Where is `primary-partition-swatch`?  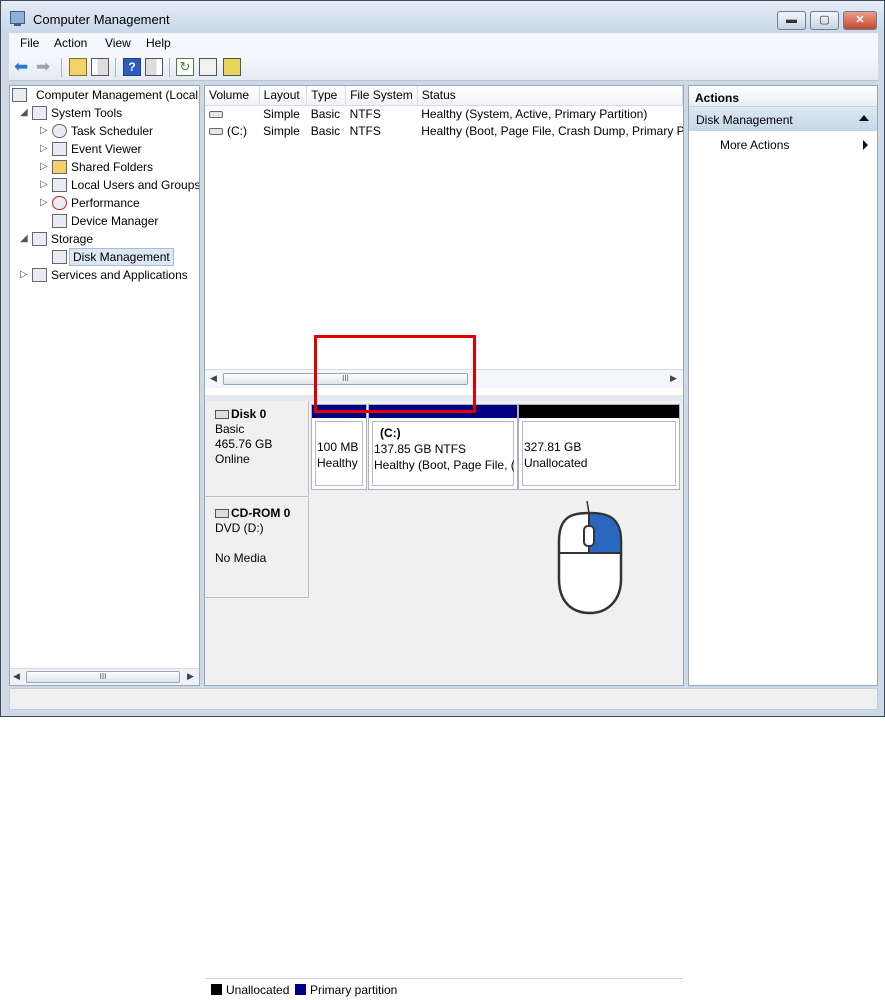
primary-partition-swatch is located at coordinates (300, 989).